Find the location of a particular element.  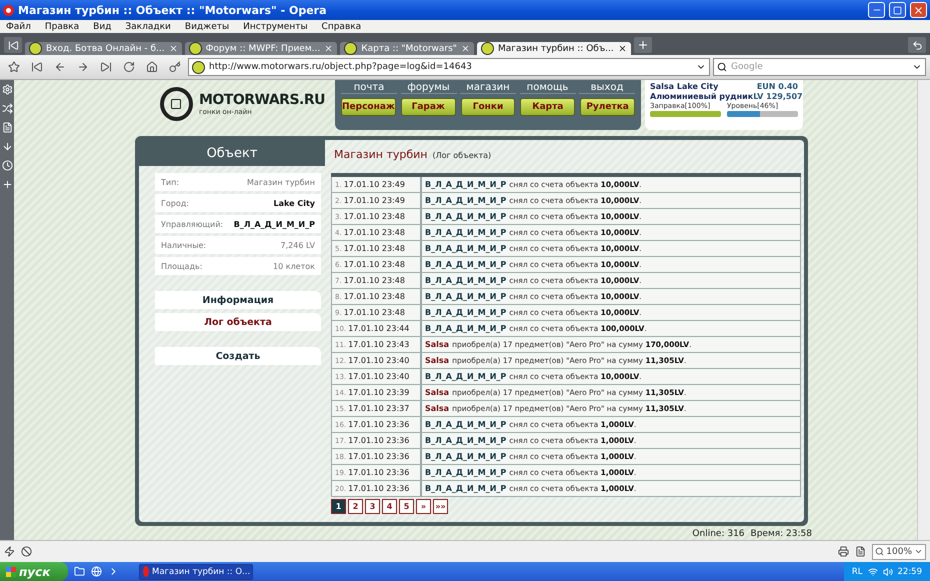

menu-item: Виджеты is located at coordinates (207, 27).